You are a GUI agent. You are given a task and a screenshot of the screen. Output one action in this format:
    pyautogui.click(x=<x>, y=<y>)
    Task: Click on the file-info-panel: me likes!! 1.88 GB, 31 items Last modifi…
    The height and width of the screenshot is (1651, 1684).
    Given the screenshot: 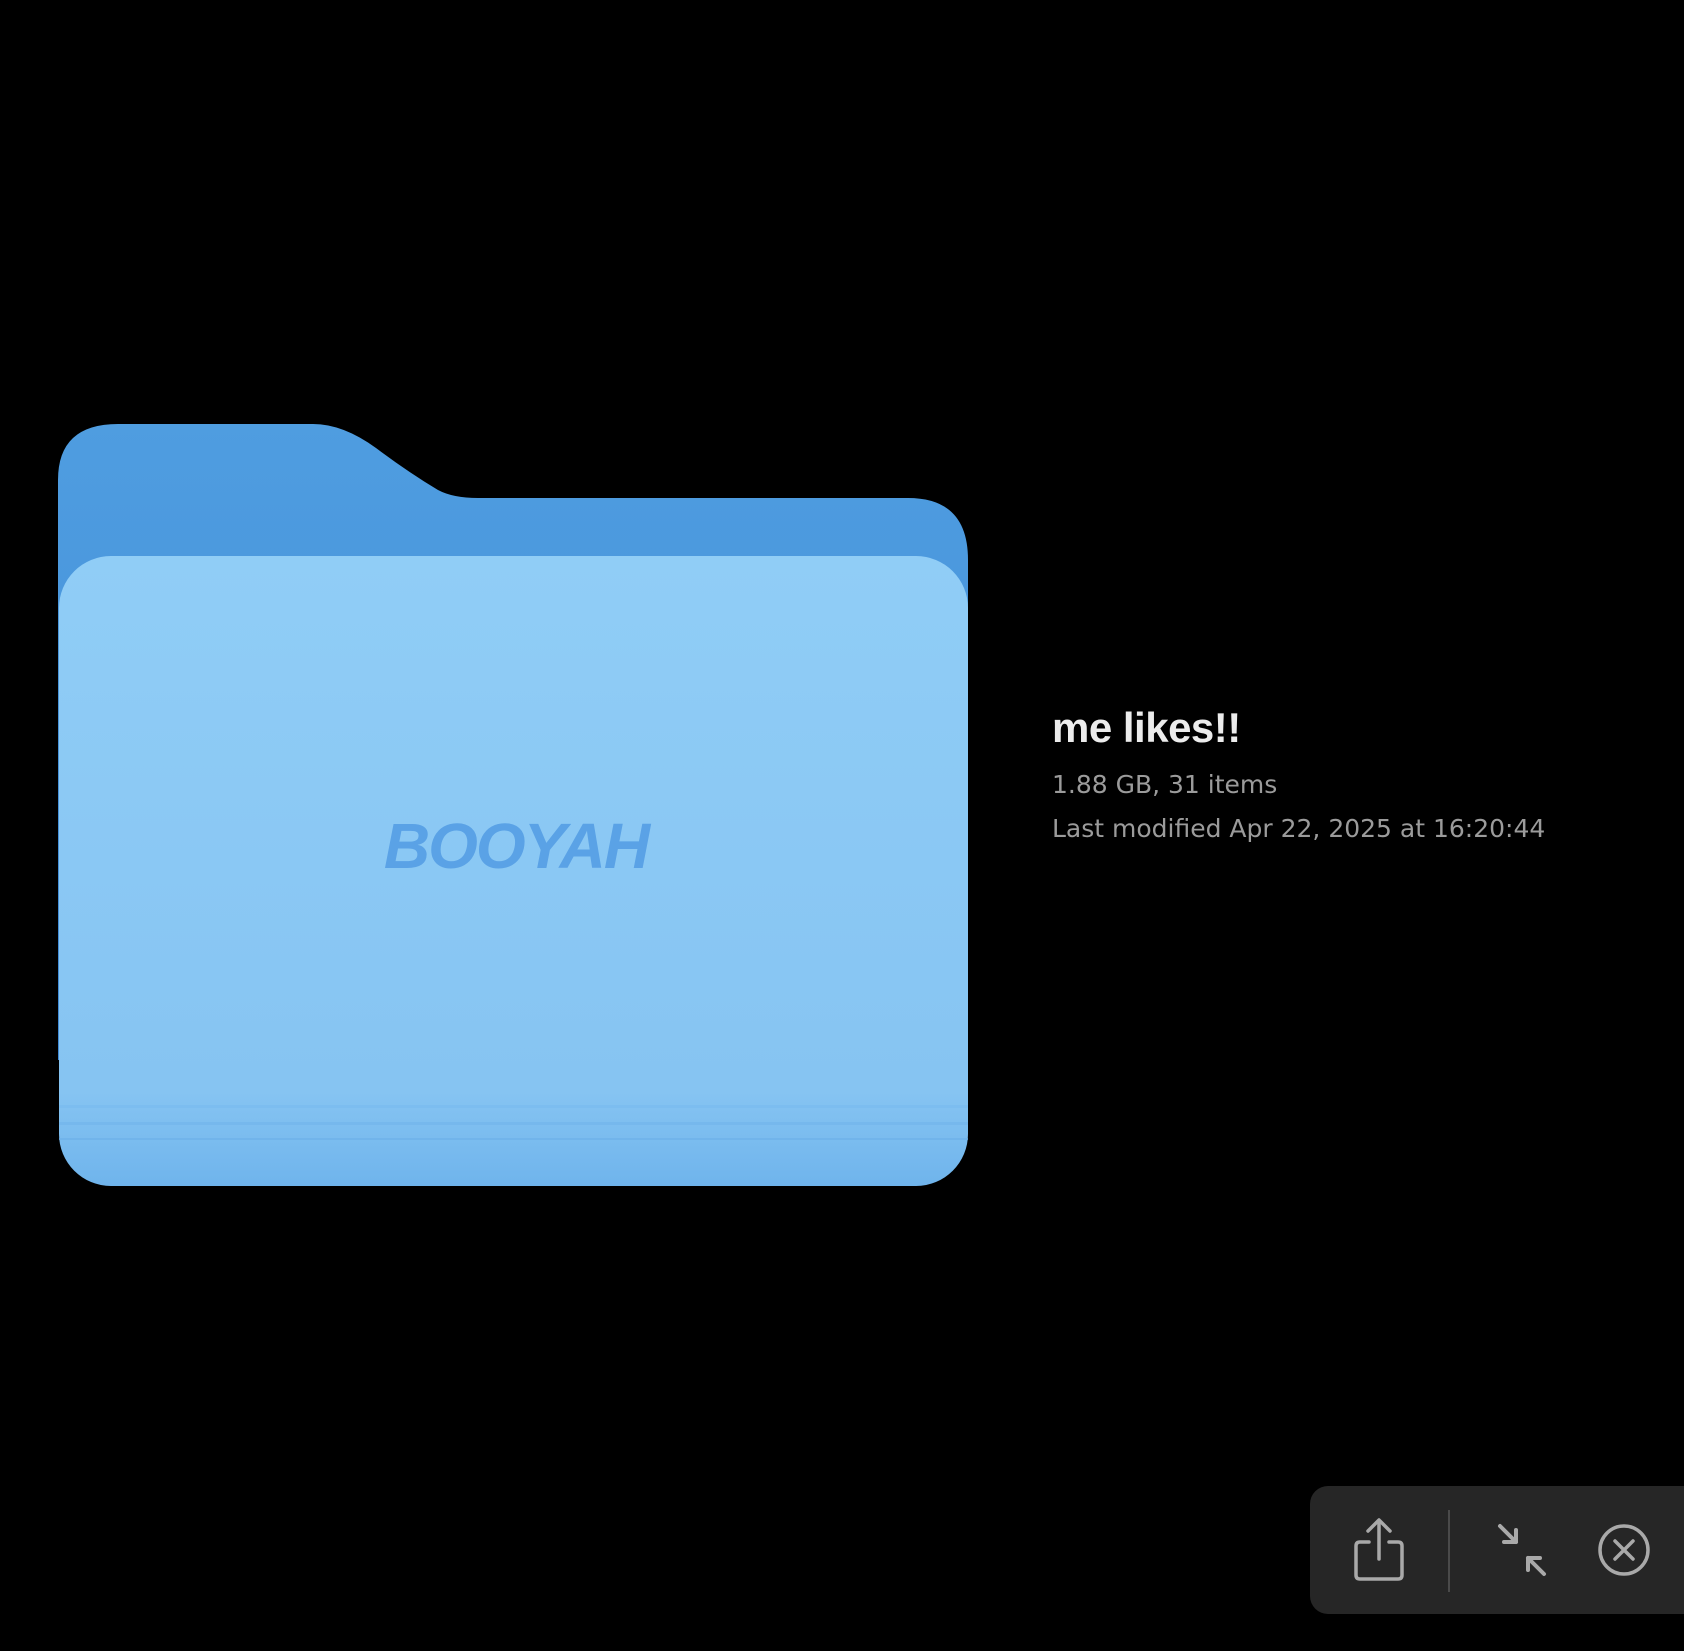 What is the action you would take?
    pyautogui.click(x=1352, y=780)
    